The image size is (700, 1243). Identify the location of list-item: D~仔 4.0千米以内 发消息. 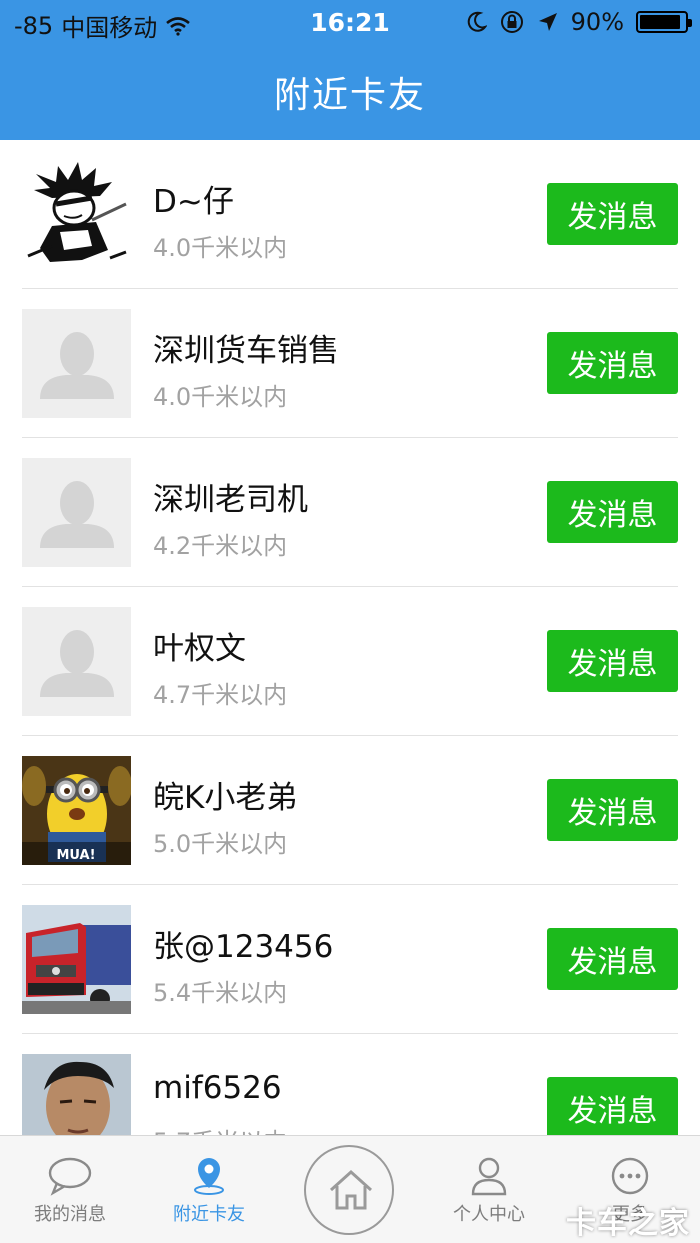
(350, 214).